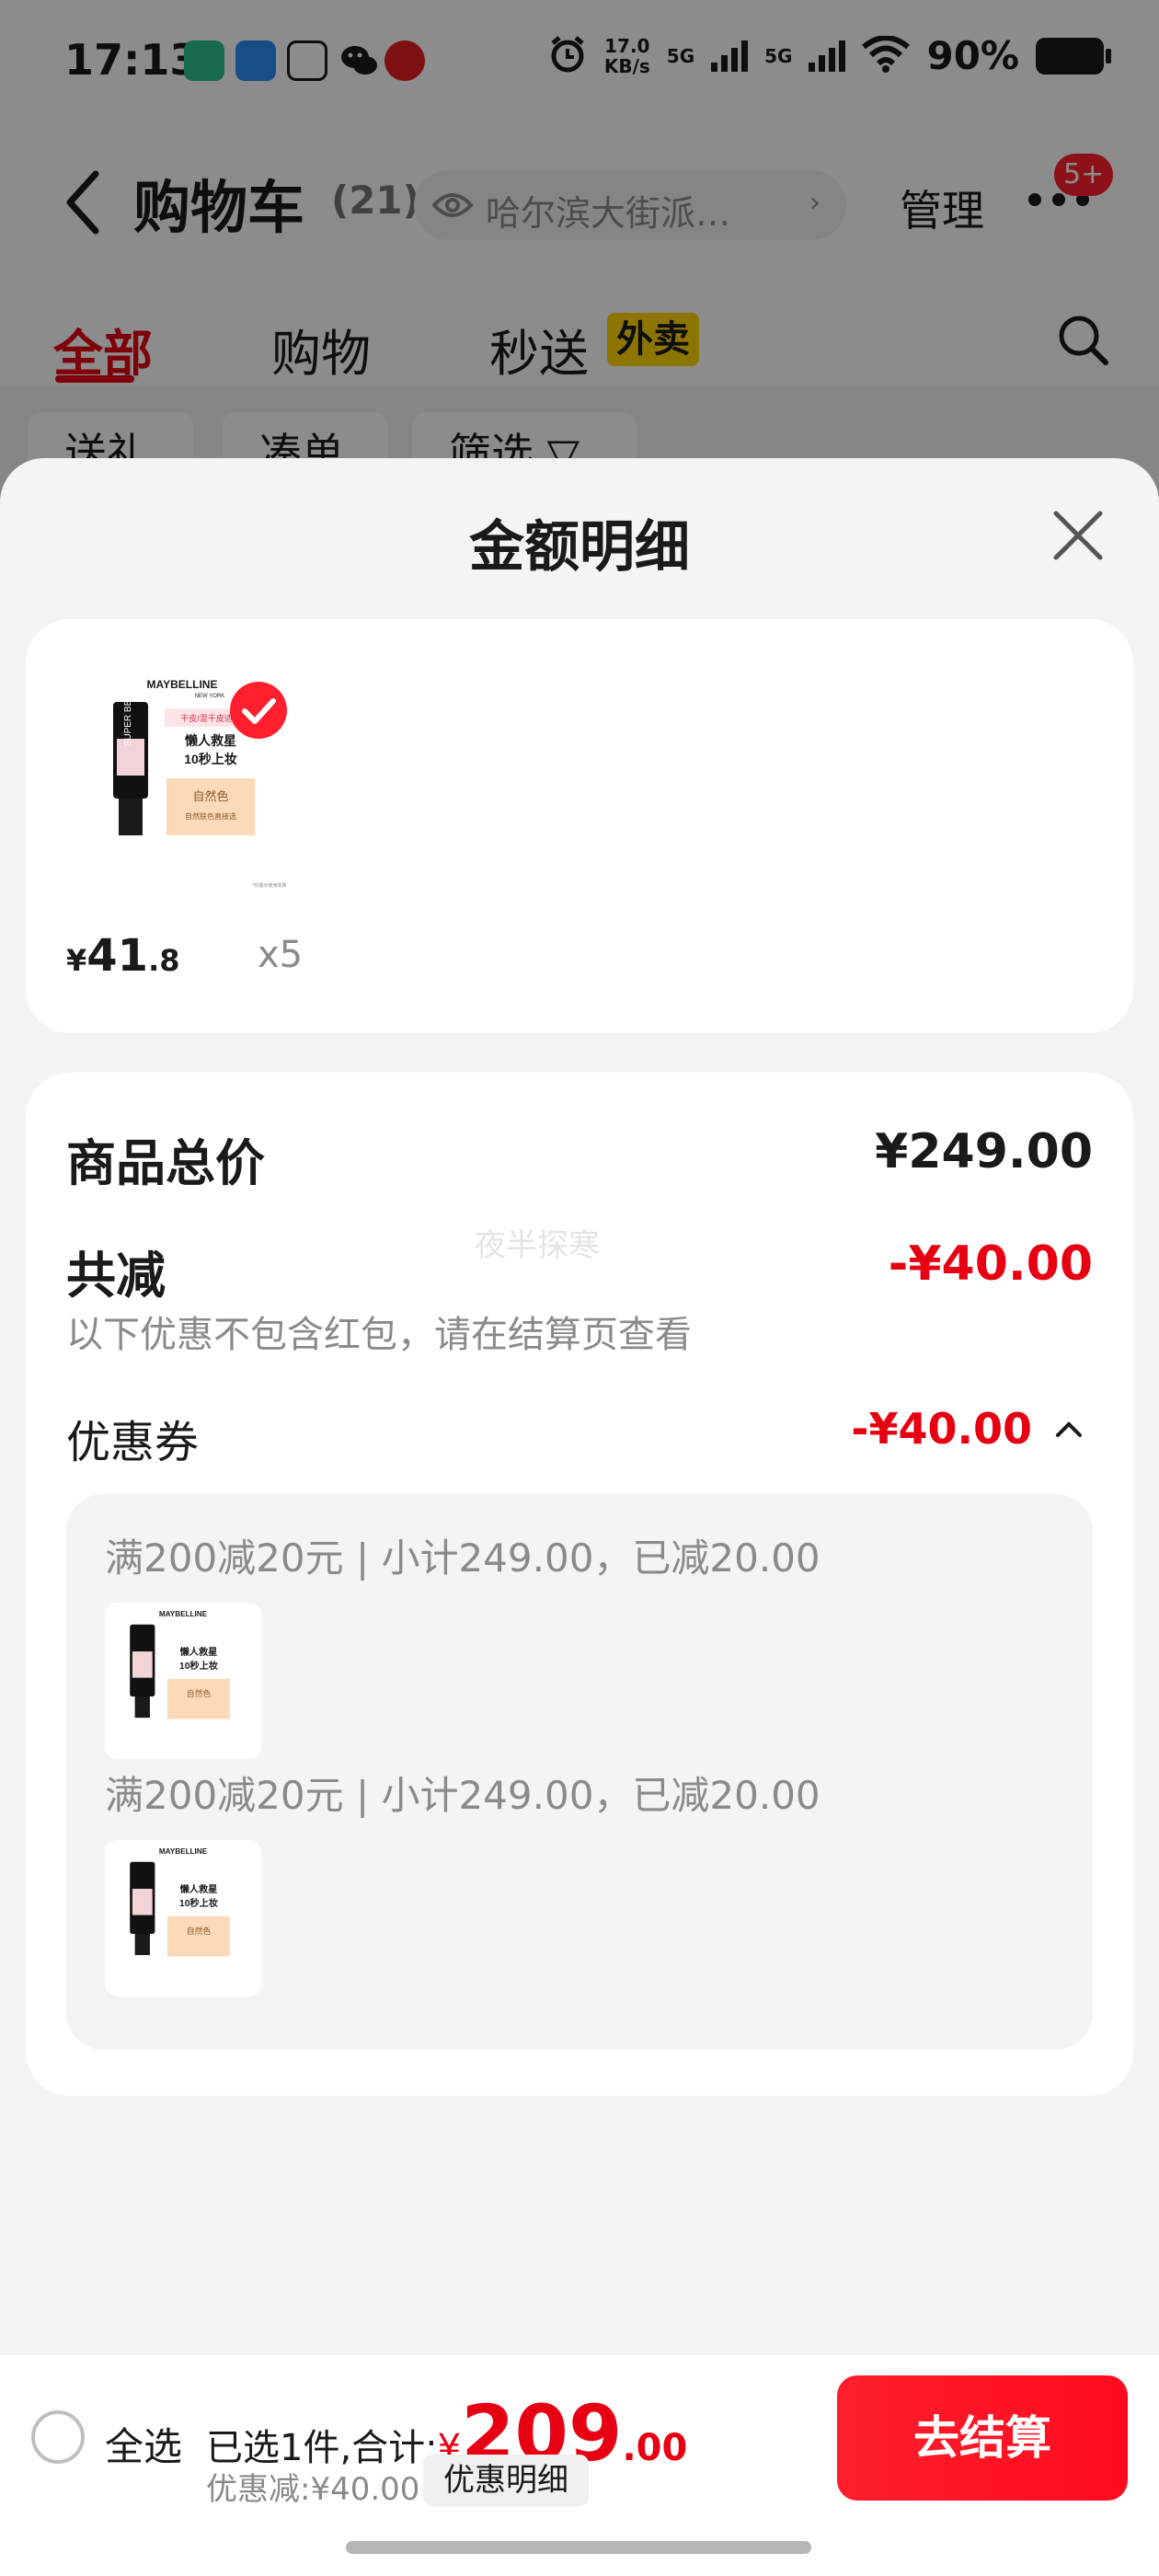  What do you see at coordinates (210, 740) in the screenshot?
I see `promo-line-1: 懒人救星` at bounding box center [210, 740].